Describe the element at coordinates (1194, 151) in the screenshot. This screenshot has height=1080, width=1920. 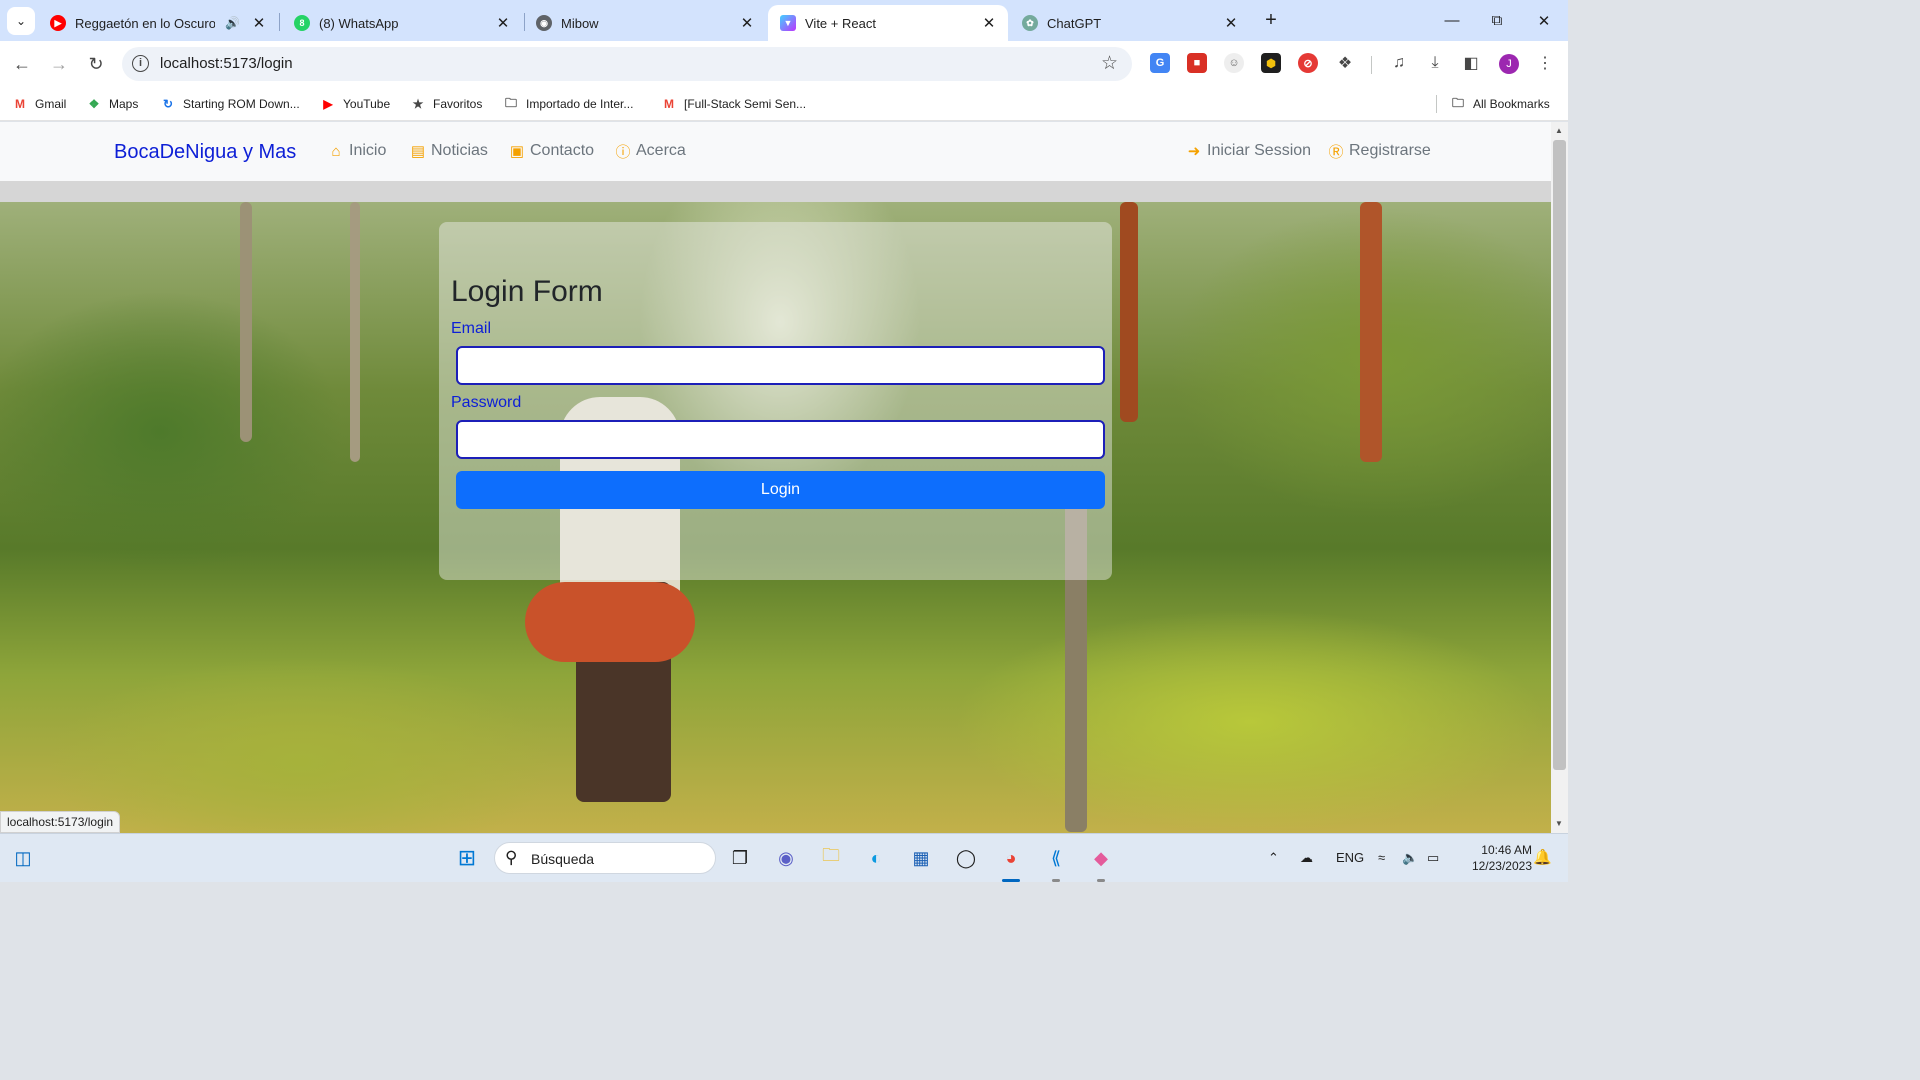
I see `sign-in-icon: ➜` at that location.